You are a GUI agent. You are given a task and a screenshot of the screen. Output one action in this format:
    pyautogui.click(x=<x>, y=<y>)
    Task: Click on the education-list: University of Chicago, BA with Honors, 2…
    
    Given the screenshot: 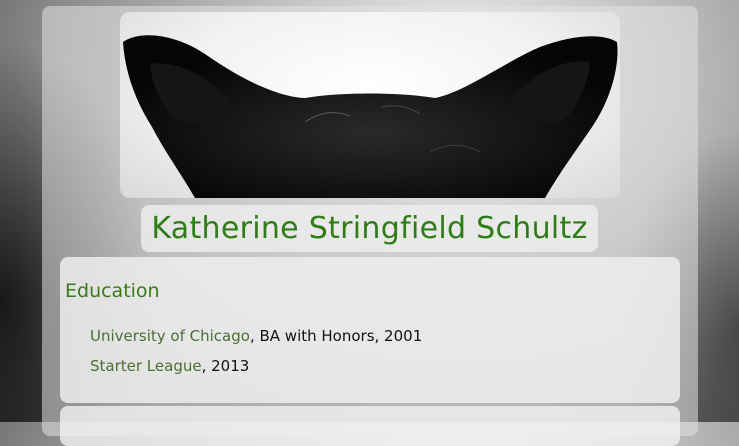 What is the action you would take?
    pyautogui.click(x=256, y=357)
    